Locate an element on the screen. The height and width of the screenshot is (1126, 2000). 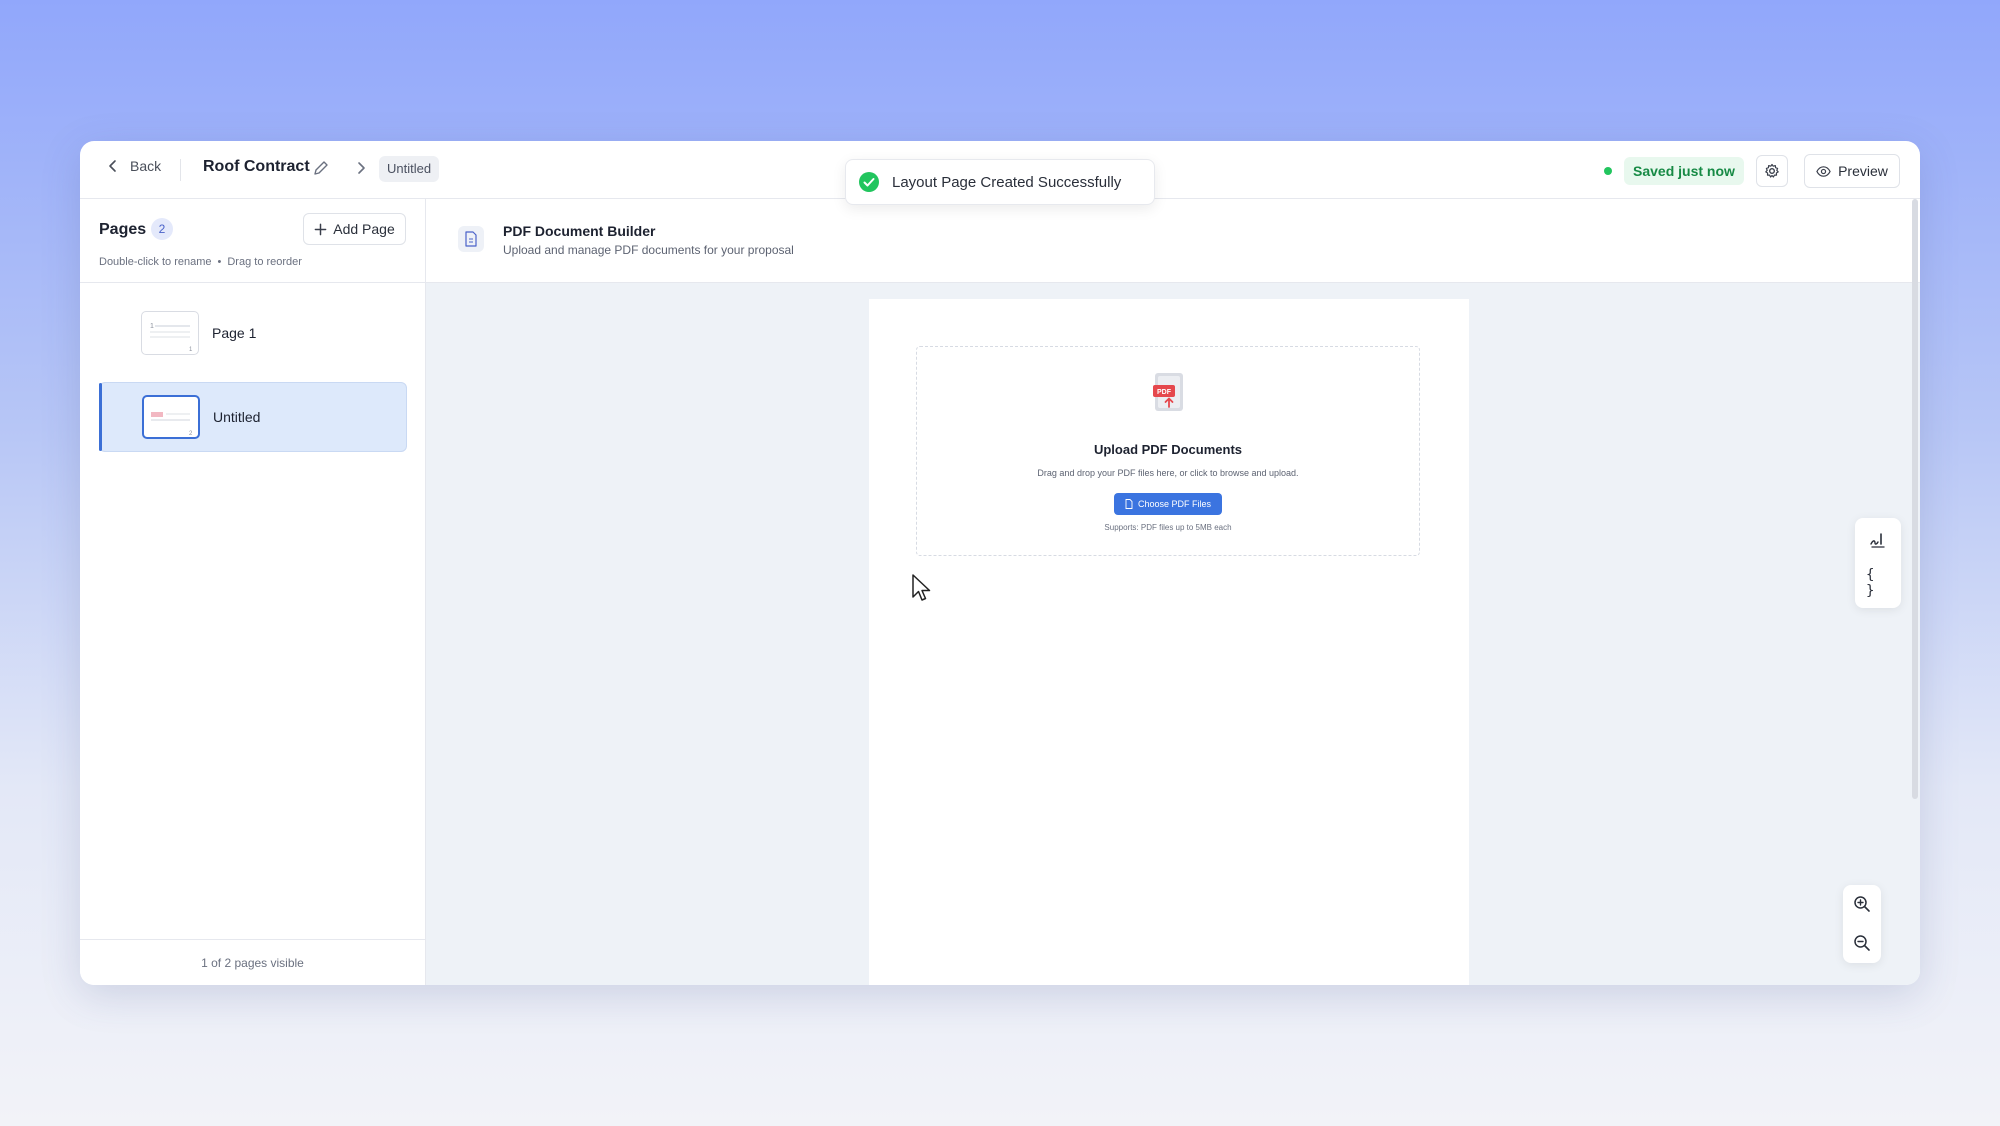
gear-icon is located at coordinates (1772, 170).